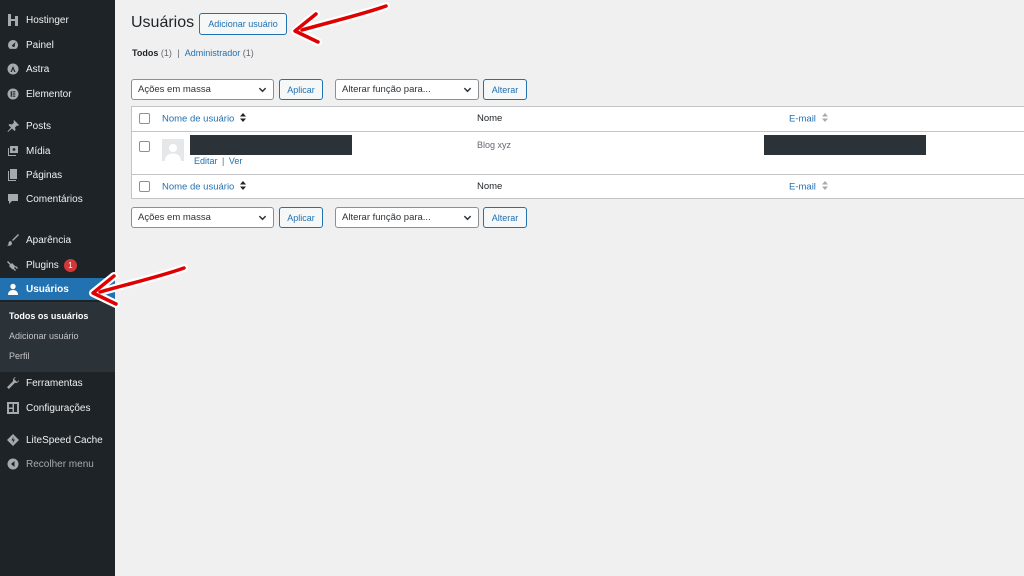 The height and width of the screenshot is (576, 1024). I want to click on apply-button-bottom: Aplicar, so click(301, 217).